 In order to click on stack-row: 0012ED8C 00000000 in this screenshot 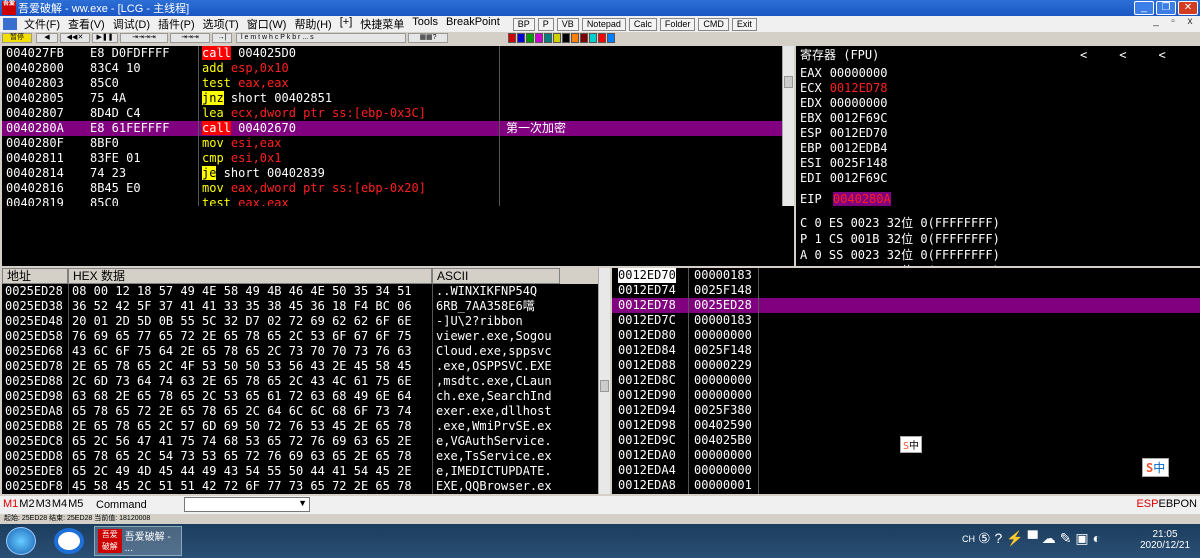, I will do `click(906, 380)`.